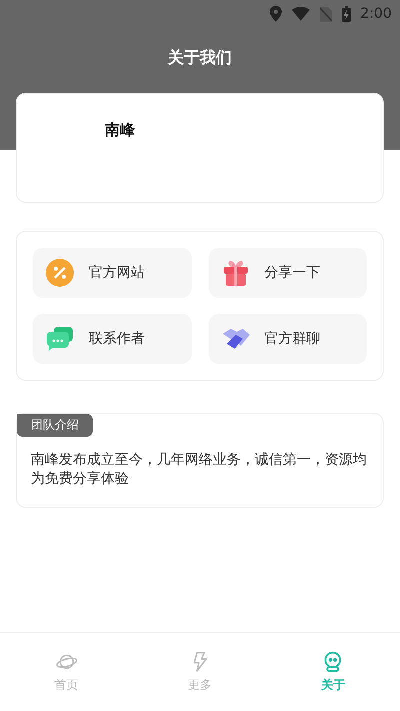  What do you see at coordinates (112, 339) in the screenshot?
I see `link-button: 联系作者` at bounding box center [112, 339].